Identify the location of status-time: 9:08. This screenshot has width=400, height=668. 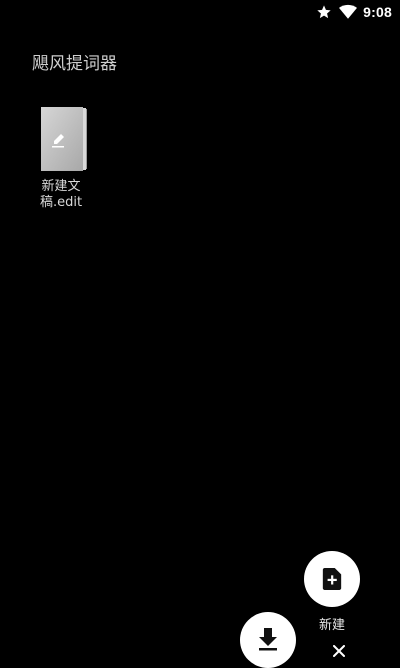
(377, 12).